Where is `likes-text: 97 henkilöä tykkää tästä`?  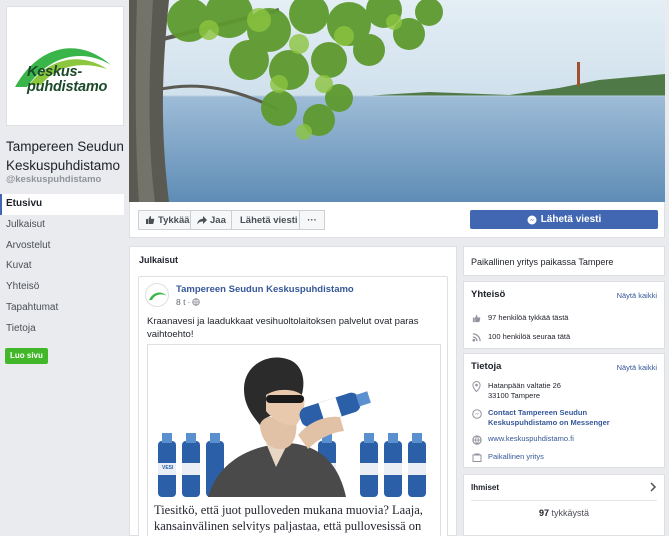
likes-text: 97 henkilöä tykkää tästä is located at coordinates (528, 317).